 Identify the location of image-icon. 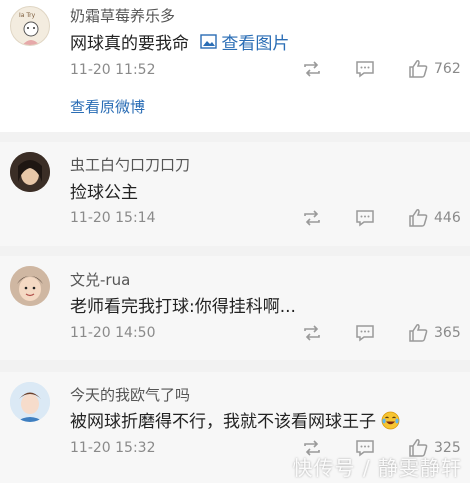
(209, 41).